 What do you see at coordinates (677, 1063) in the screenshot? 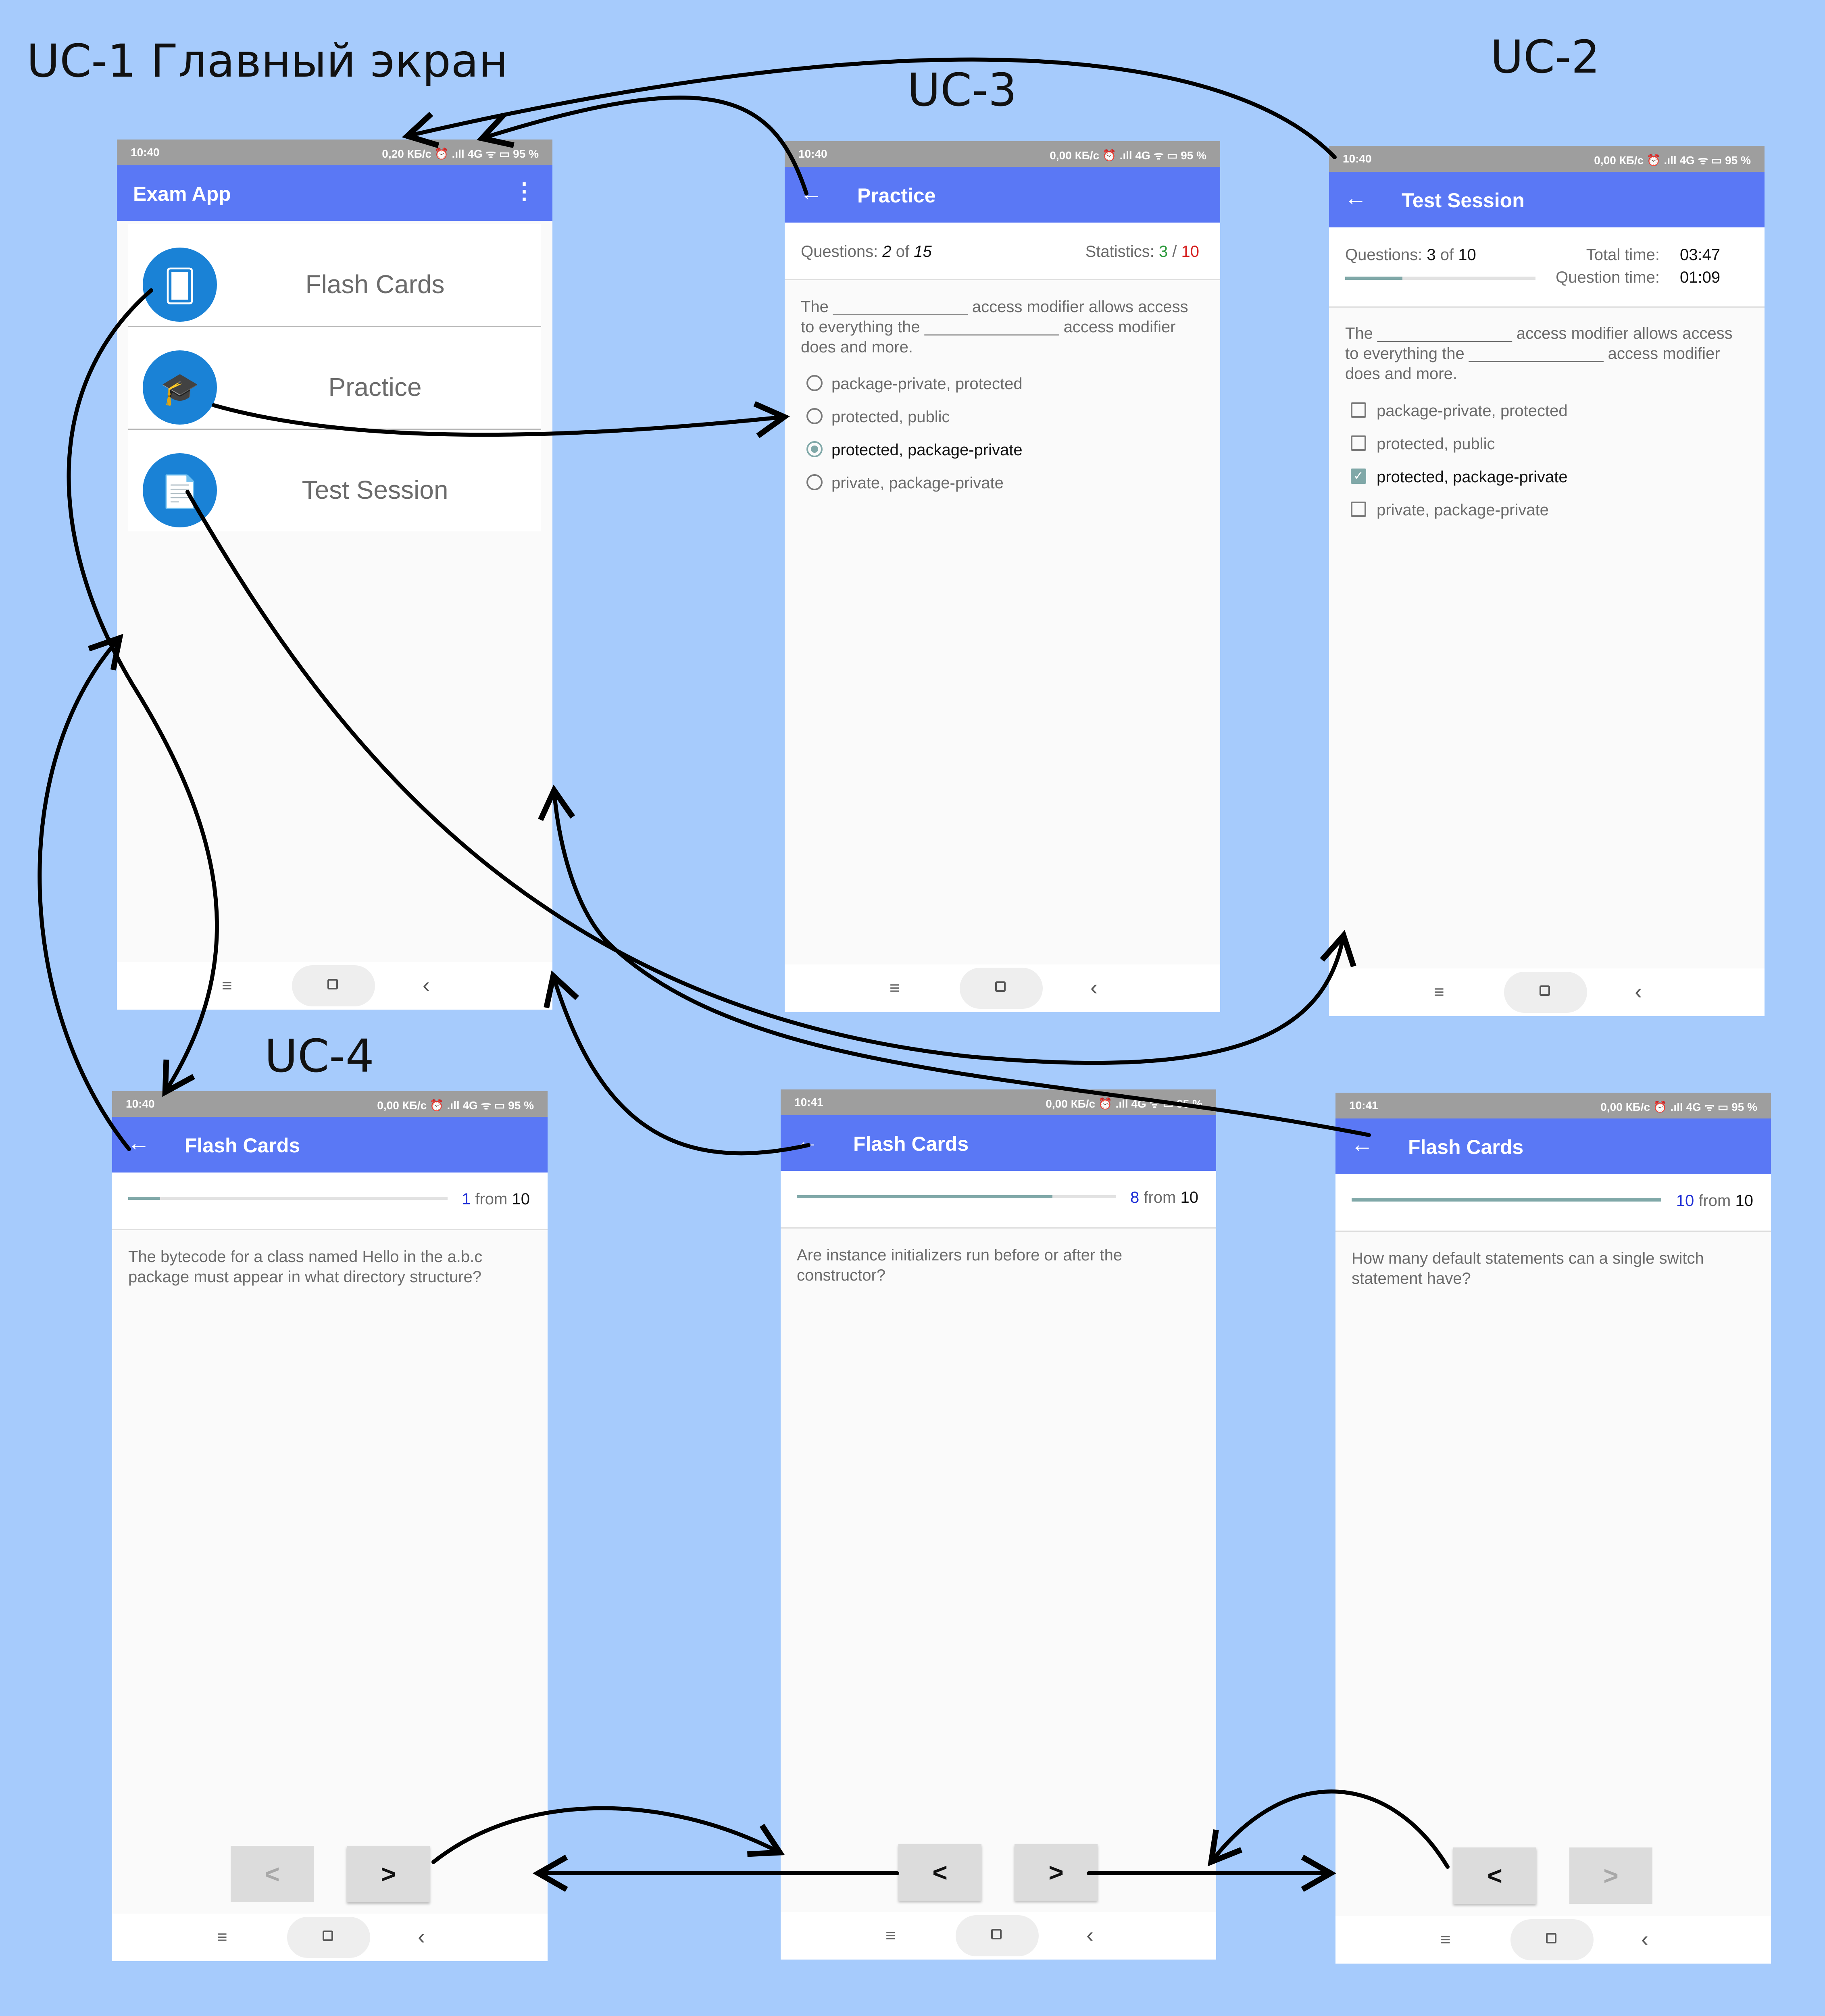
I see `arrow-card2-back-to-main` at bounding box center [677, 1063].